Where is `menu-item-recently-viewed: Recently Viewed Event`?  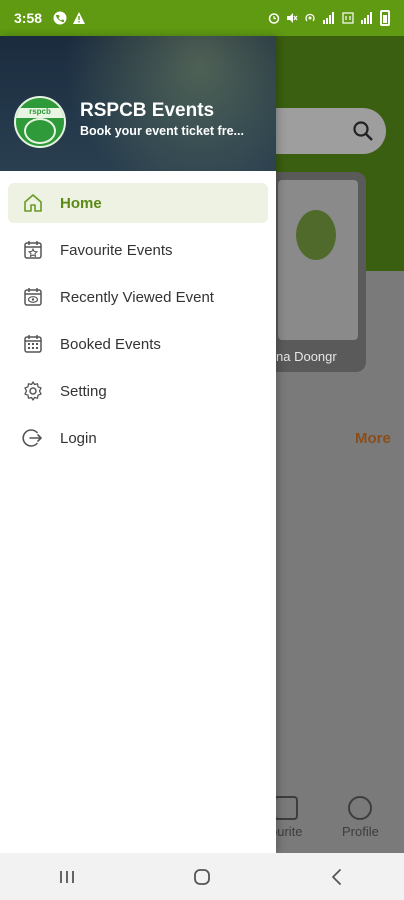
menu-item-recently-viewed: Recently Viewed Event is located at coordinates (138, 297).